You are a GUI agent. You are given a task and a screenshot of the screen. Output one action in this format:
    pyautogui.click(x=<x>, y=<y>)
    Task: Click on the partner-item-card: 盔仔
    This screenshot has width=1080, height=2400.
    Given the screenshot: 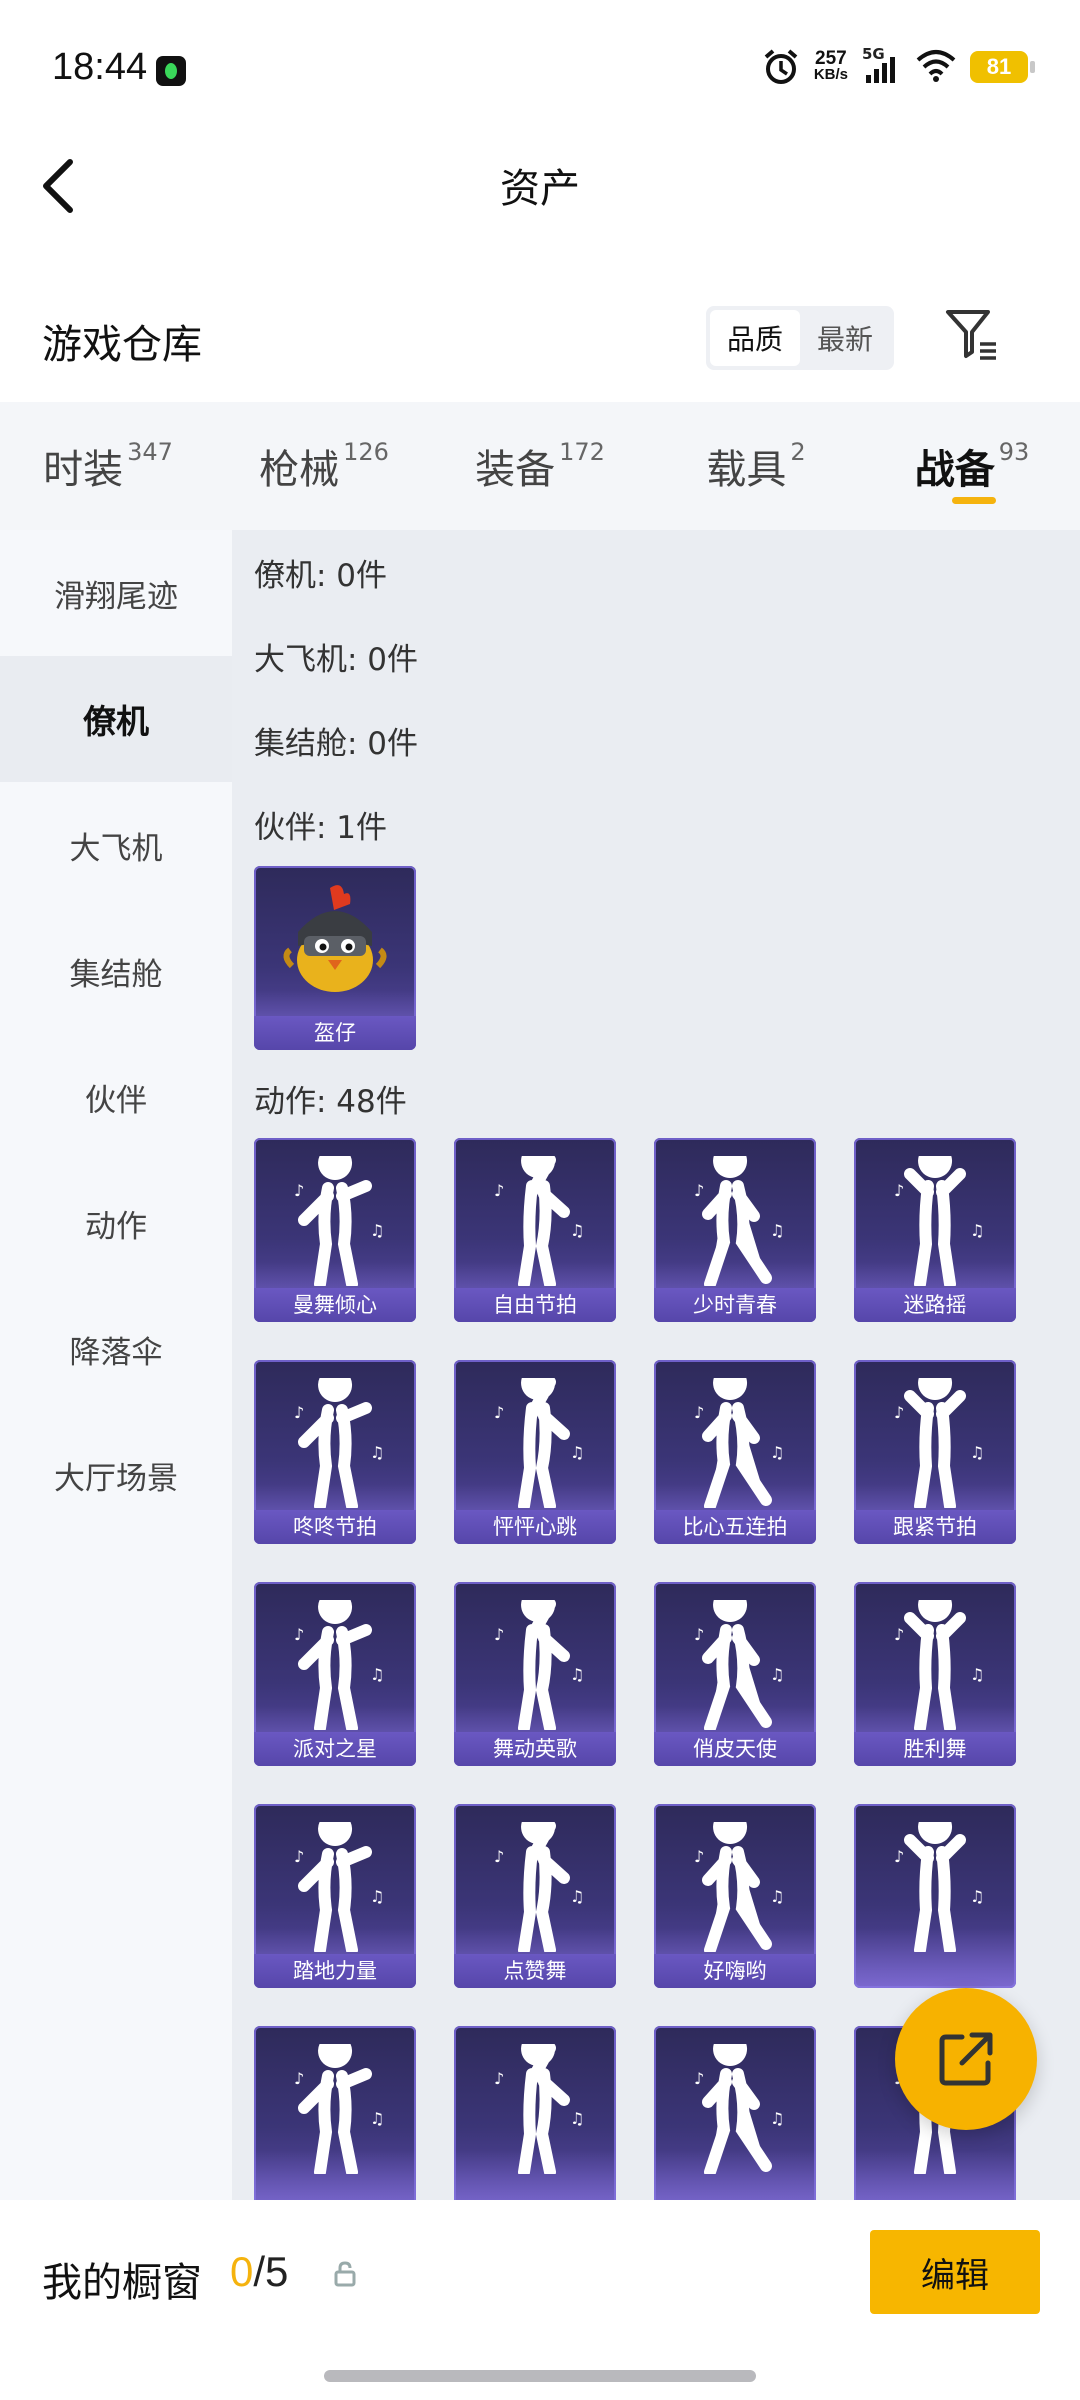 What is the action you would take?
    pyautogui.click(x=335, y=958)
    